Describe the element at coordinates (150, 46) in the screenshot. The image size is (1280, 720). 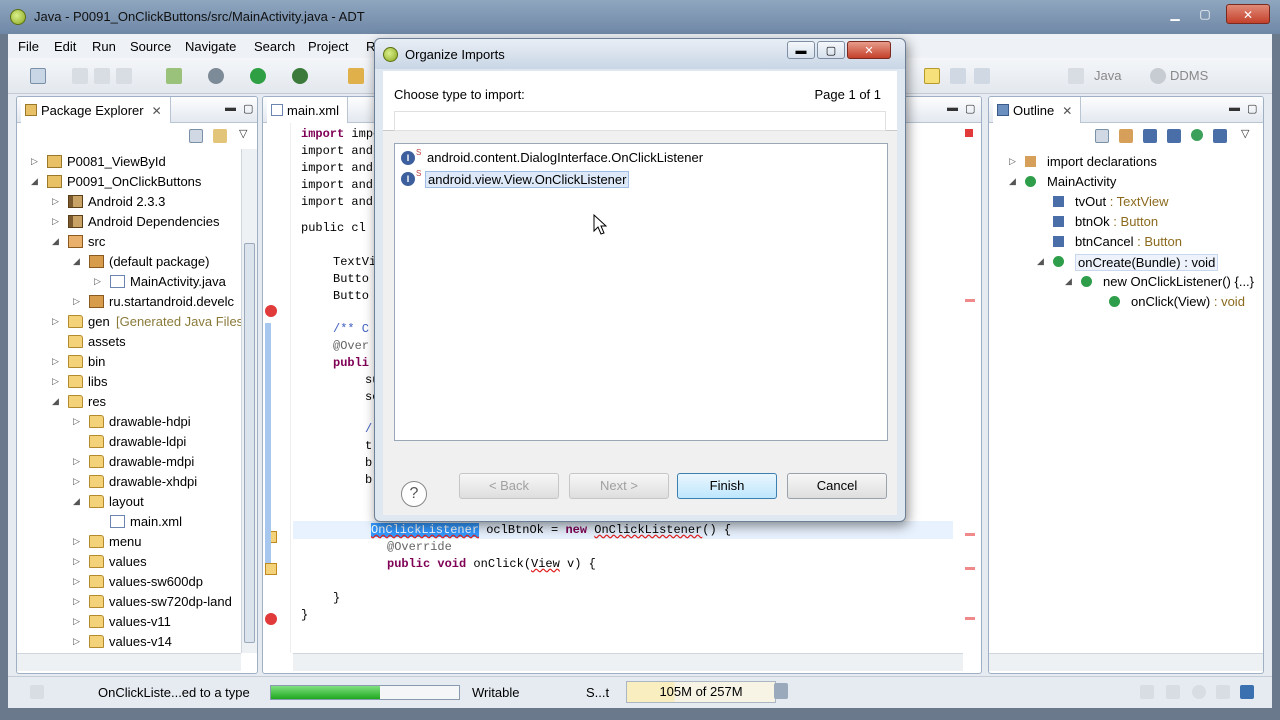
I see `menu-source: Source` at that location.